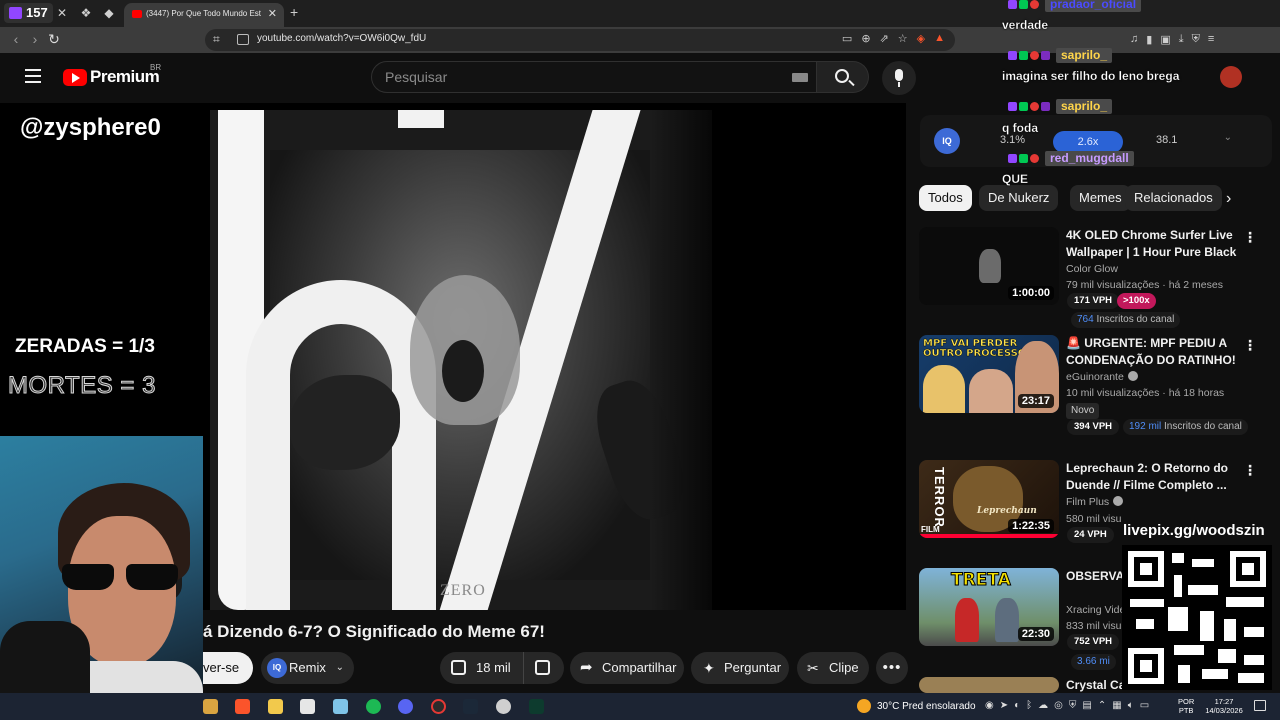  Describe the element at coordinates (939, 497) in the screenshot. I see `thumbnail-side-text: TERROR` at that location.